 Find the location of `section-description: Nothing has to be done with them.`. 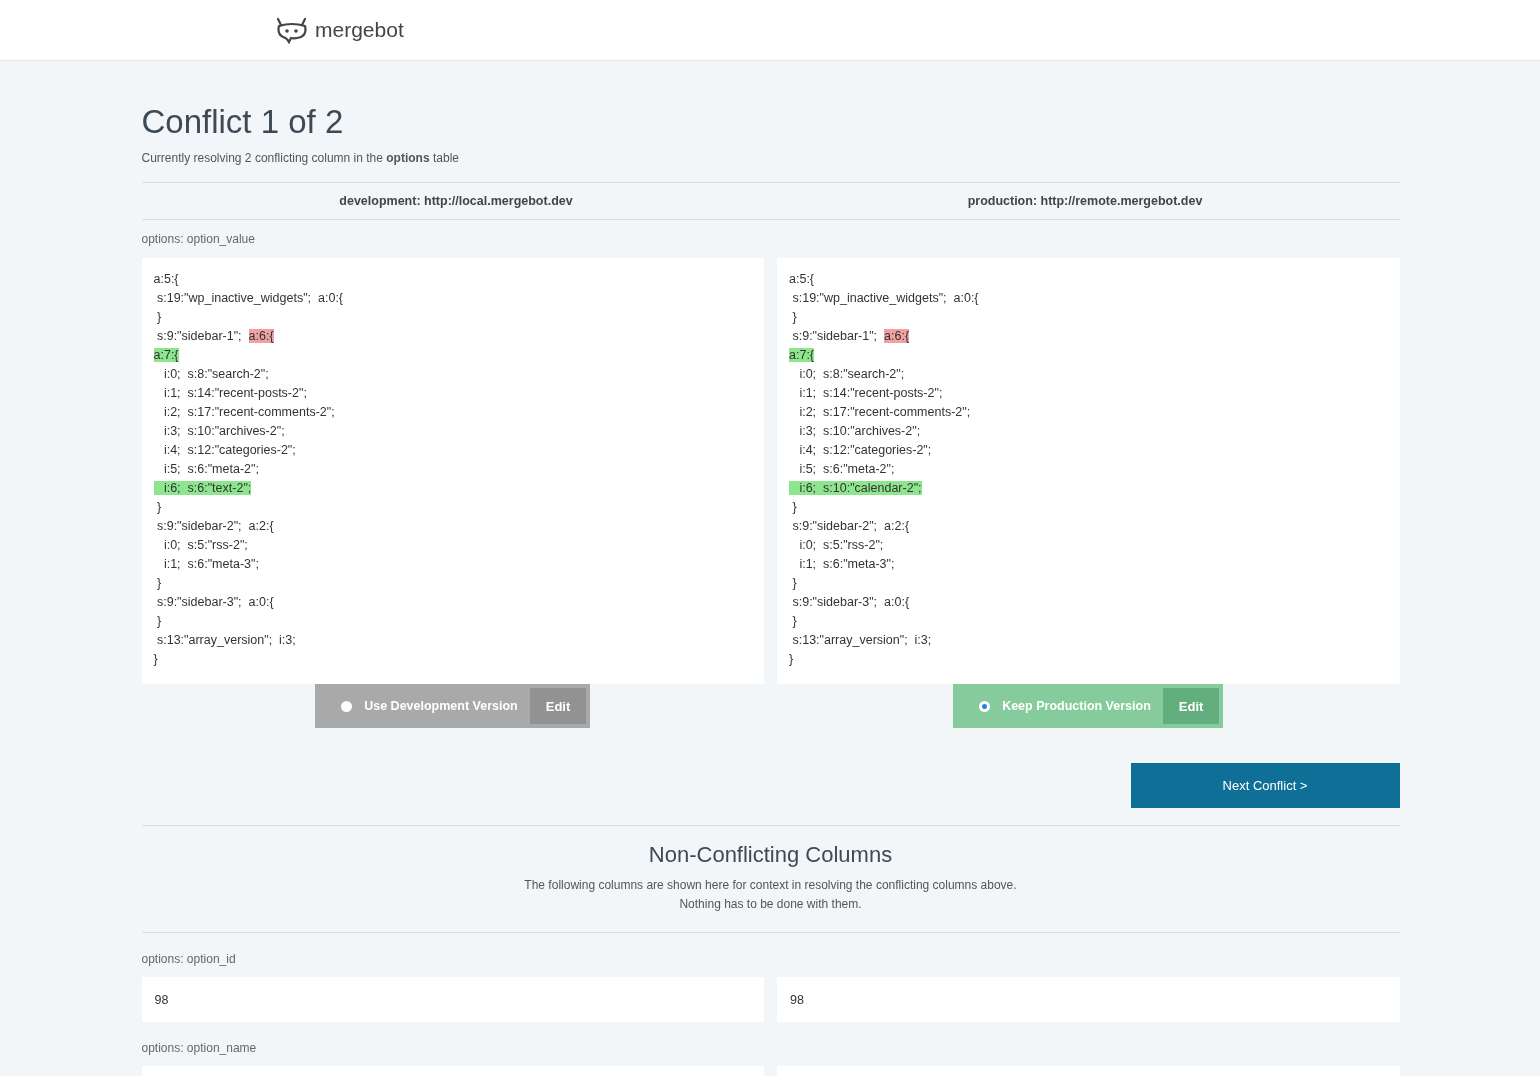

section-description: Nothing has to be done with them. is located at coordinates (770, 904).